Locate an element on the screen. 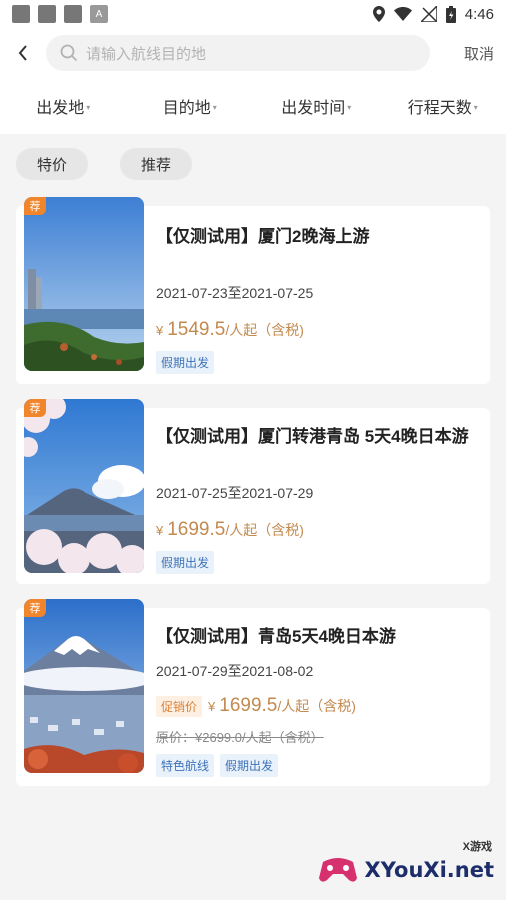  quick-filter-chips: 特价 推荐 is located at coordinates (253, 163).